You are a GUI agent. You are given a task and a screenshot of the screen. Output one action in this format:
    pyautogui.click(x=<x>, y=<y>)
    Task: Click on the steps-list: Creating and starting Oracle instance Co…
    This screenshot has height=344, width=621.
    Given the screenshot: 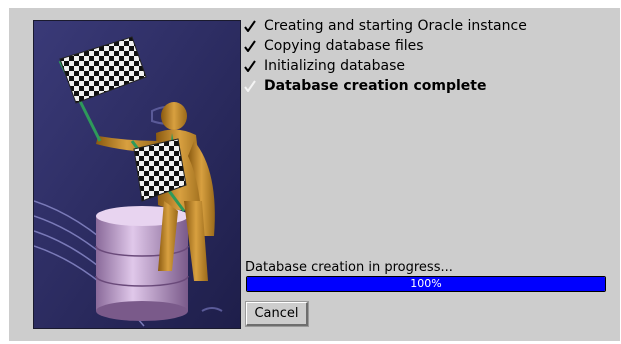 What is the action you would take?
    pyautogui.click(x=429, y=56)
    